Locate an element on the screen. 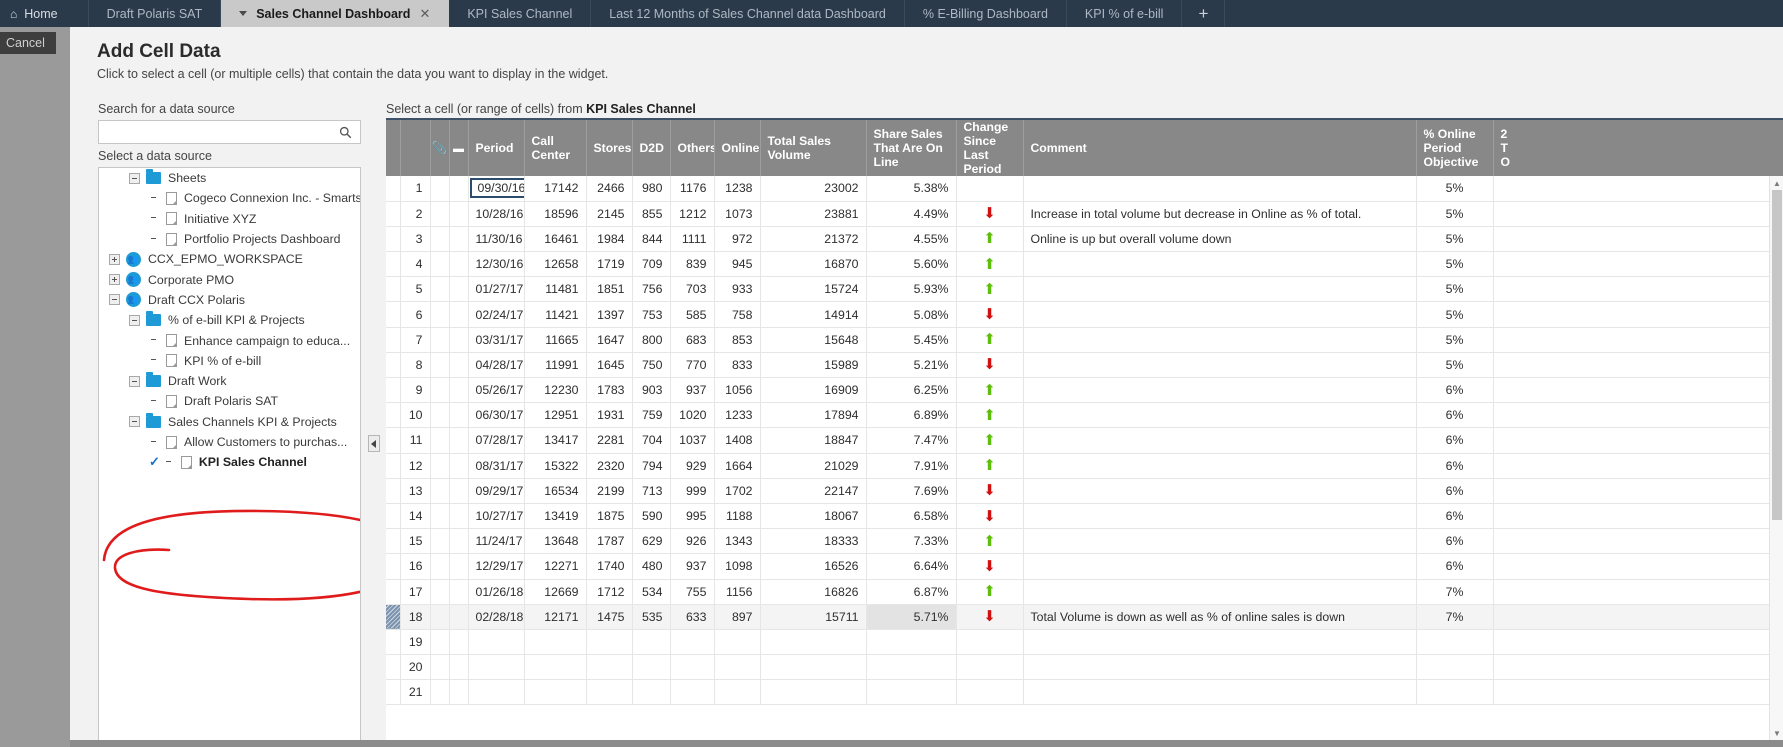 This screenshot has height=747, width=1783. cell-stores: 1931 is located at coordinates (609, 415).